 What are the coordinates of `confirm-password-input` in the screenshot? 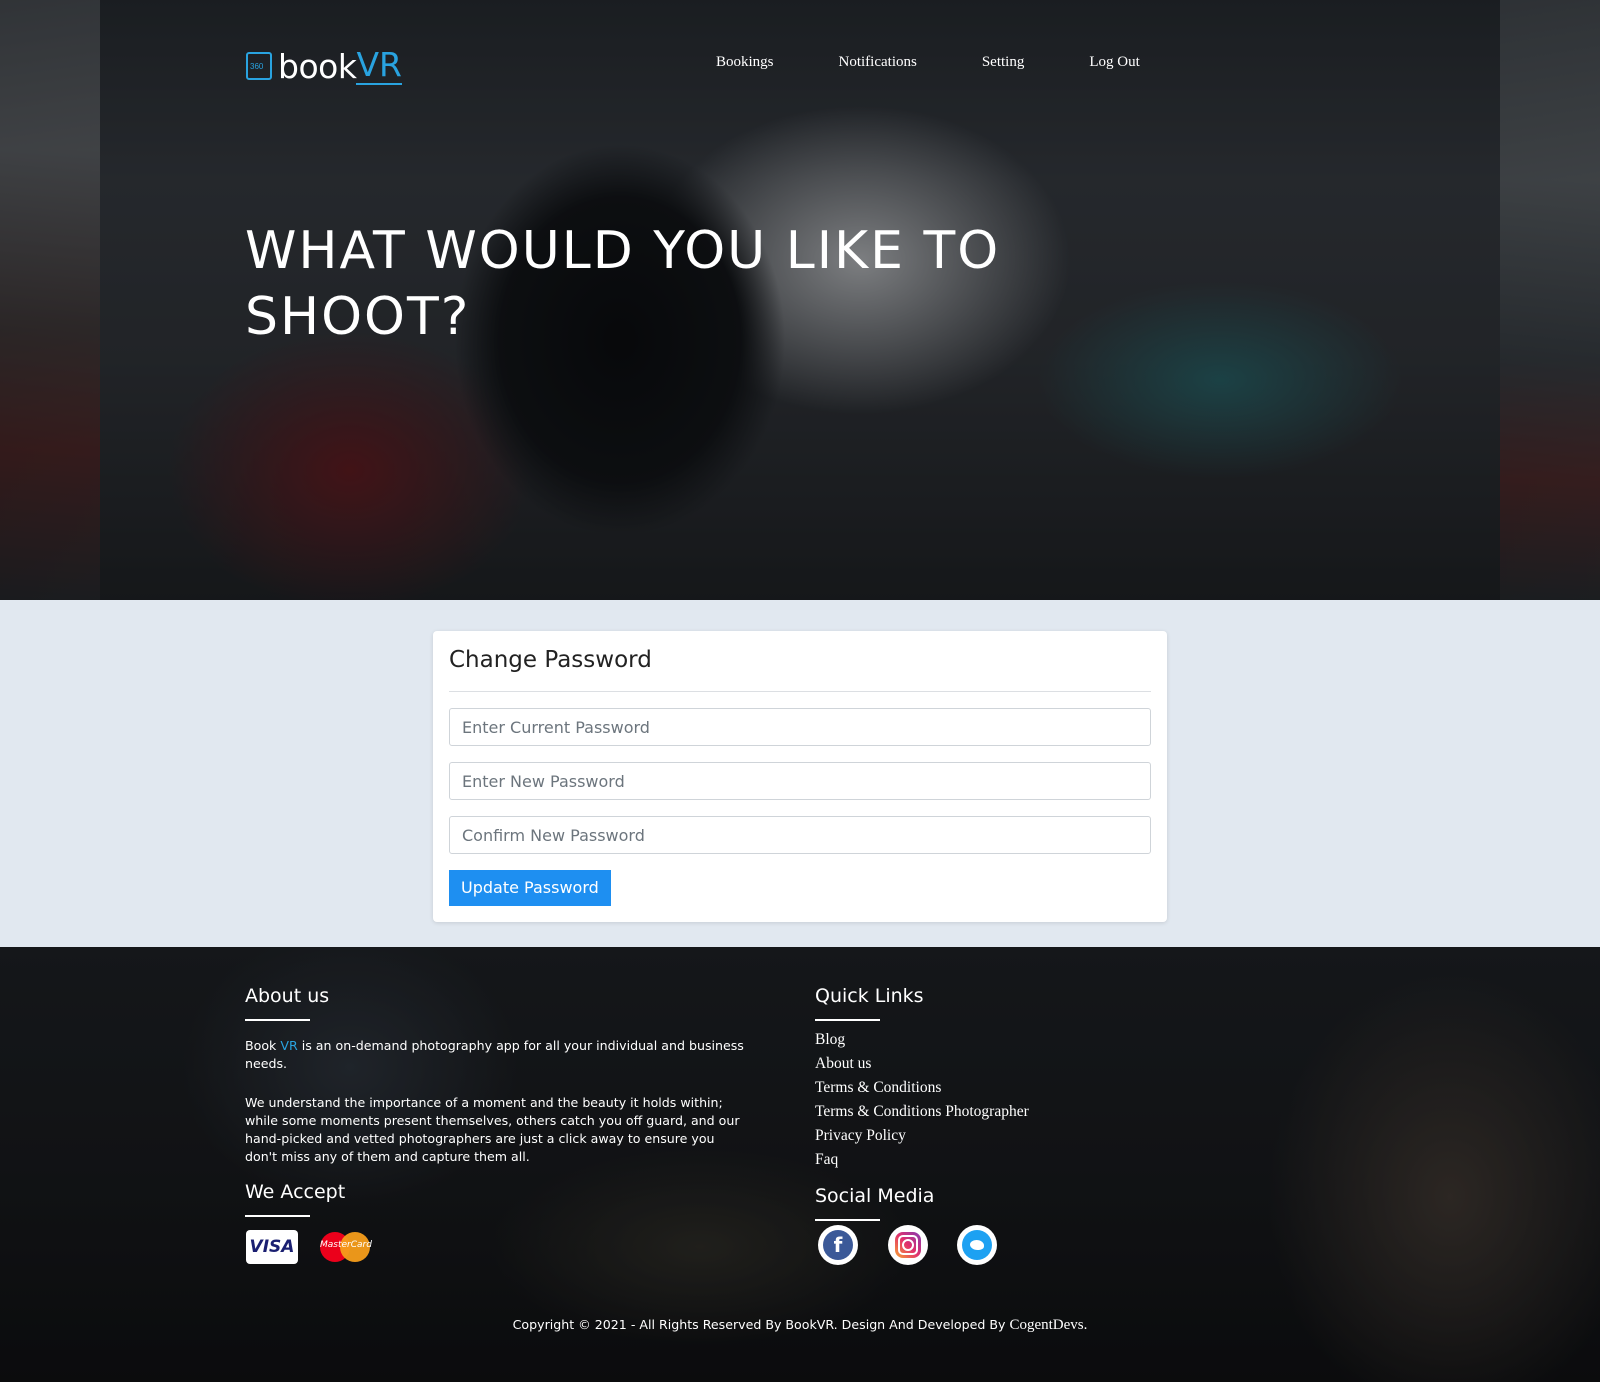 It's located at (800, 835).